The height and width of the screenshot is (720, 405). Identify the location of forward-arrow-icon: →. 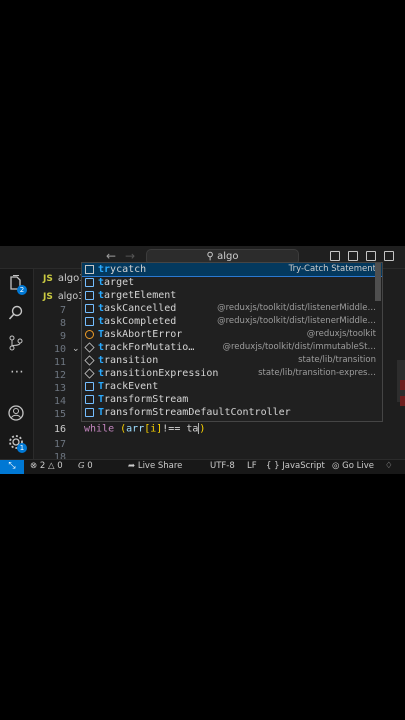
(130, 256).